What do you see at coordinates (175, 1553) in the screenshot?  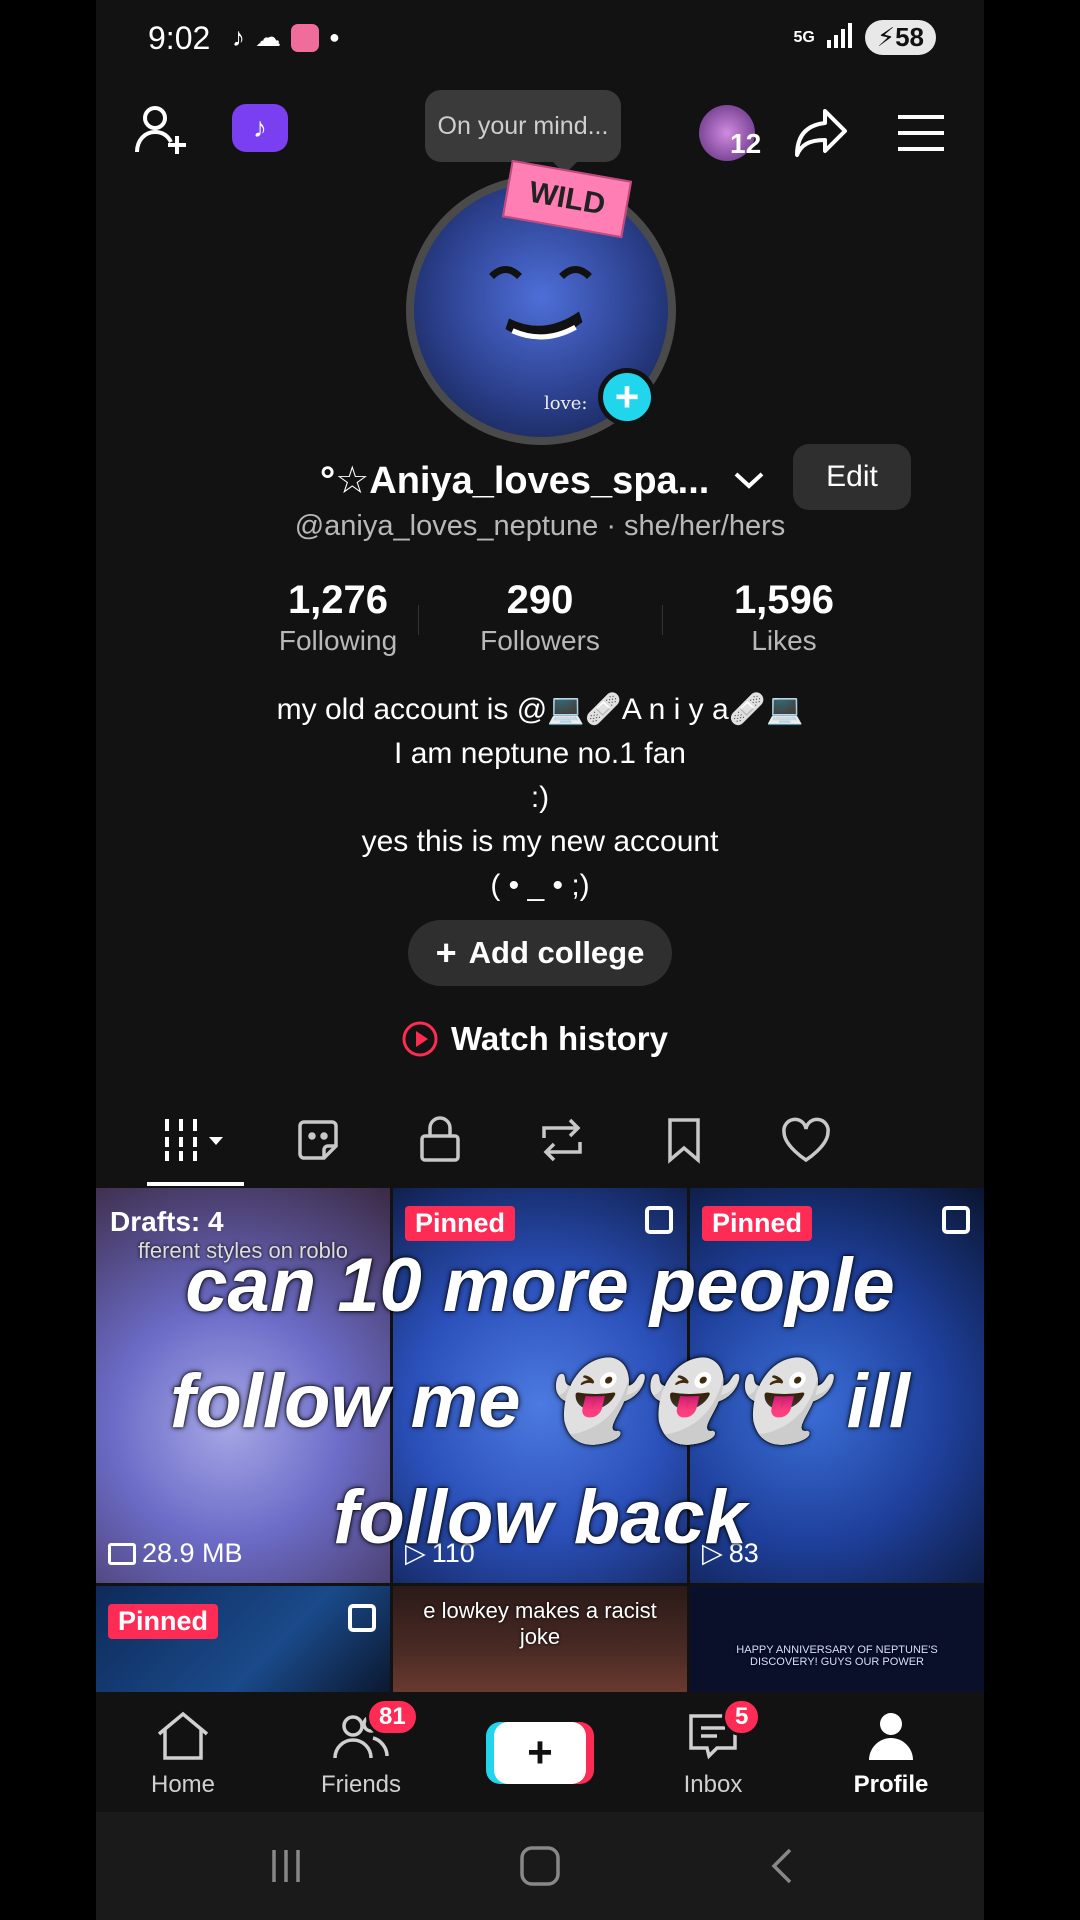 I see `draft-size: 28.9 MB` at bounding box center [175, 1553].